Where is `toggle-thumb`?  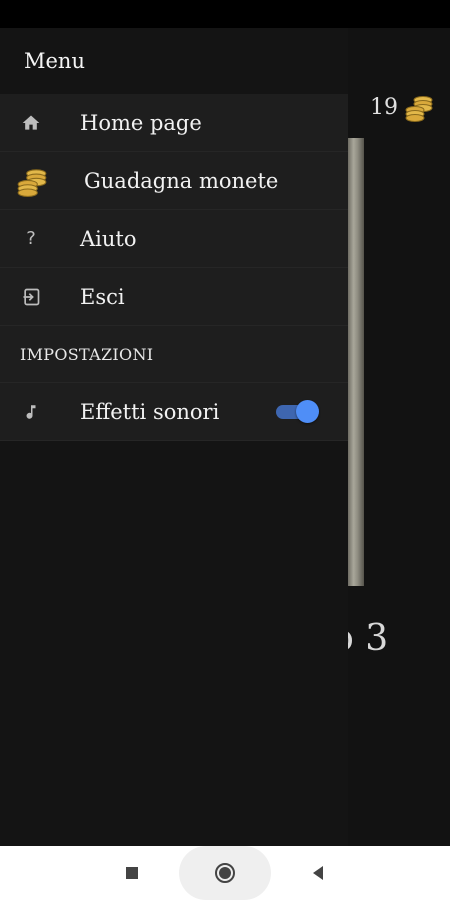
toggle-thumb is located at coordinates (307, 411).